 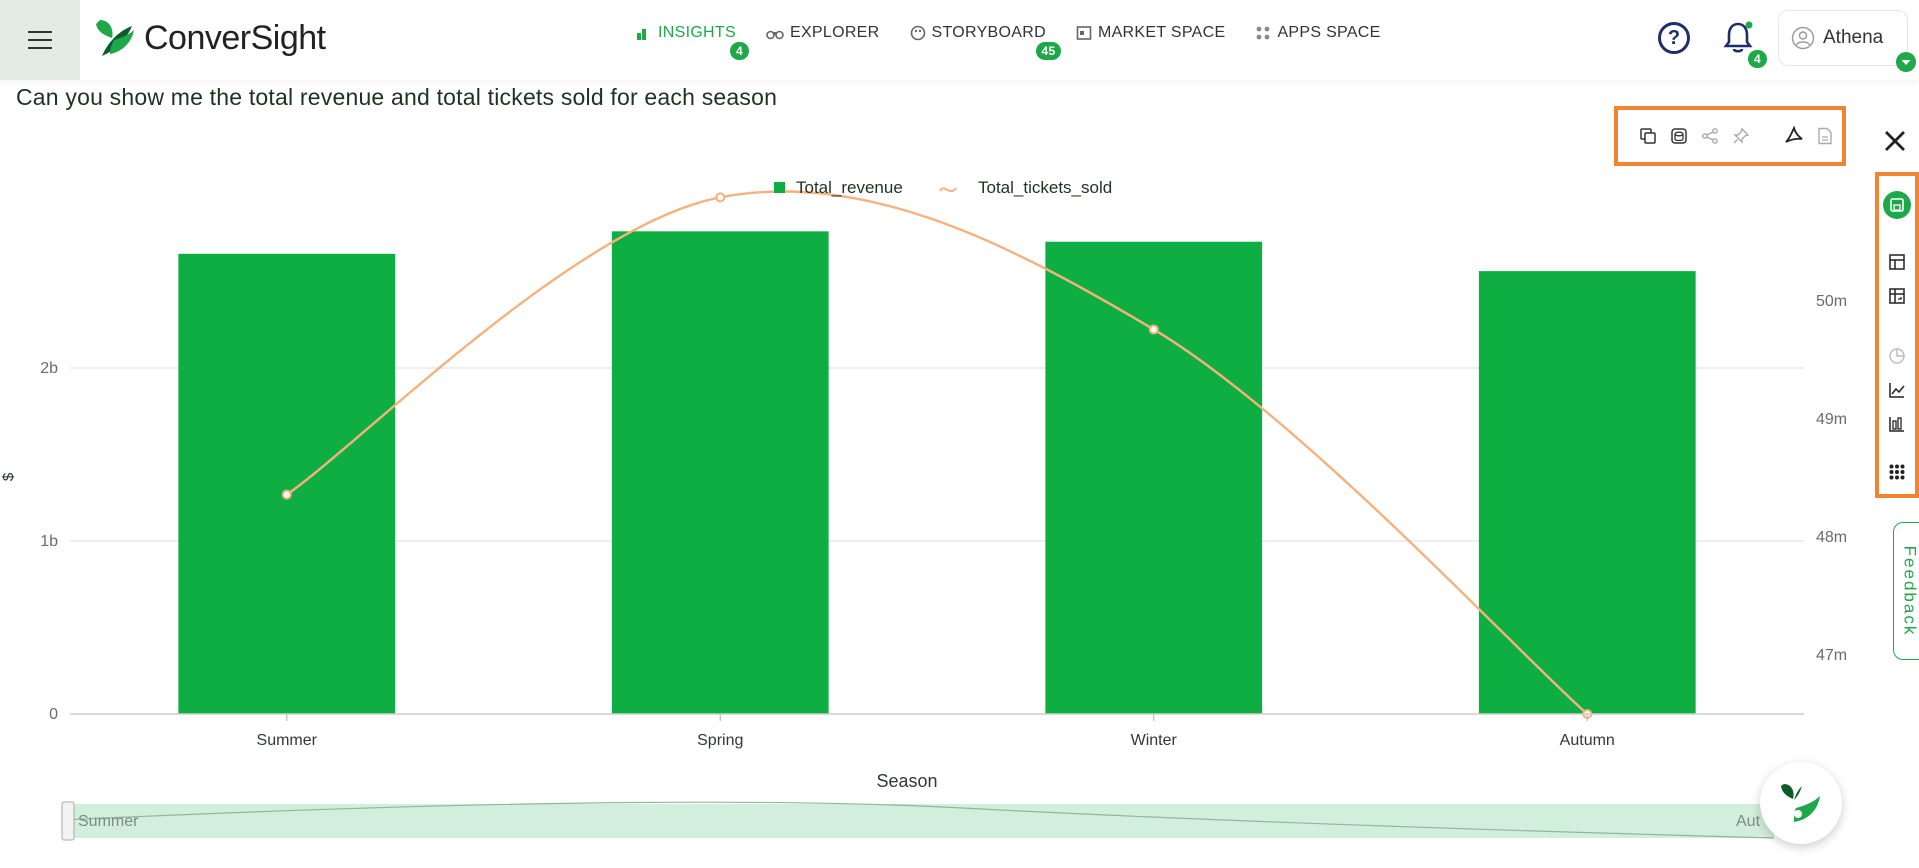 I want to click on y-right-tick-label: 47m, so click(x=1831, y=655).